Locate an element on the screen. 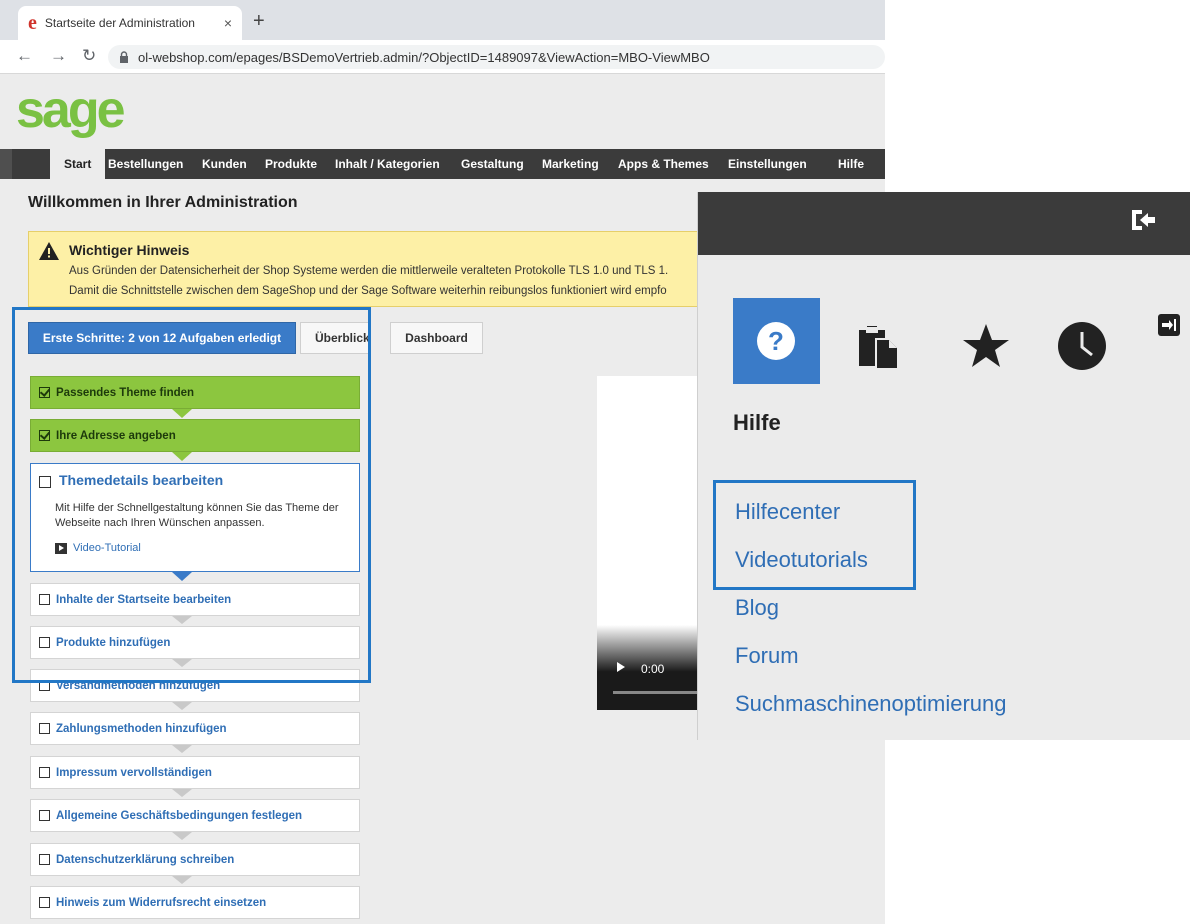 The image size is (1190, 924). nav-kunden: Kunden is located at coordinates (224, 164).